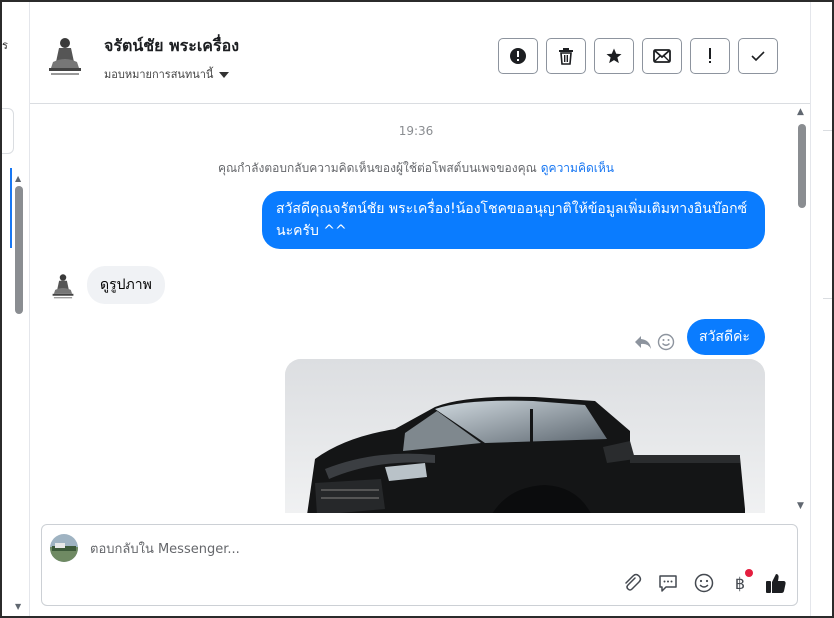 This screenshot has width=834, height=618. Describe the element at coordinates (159, 74) in the screenshot. I see `assign-conversation-label: มอบหมายการสนทนานี้` at that location.